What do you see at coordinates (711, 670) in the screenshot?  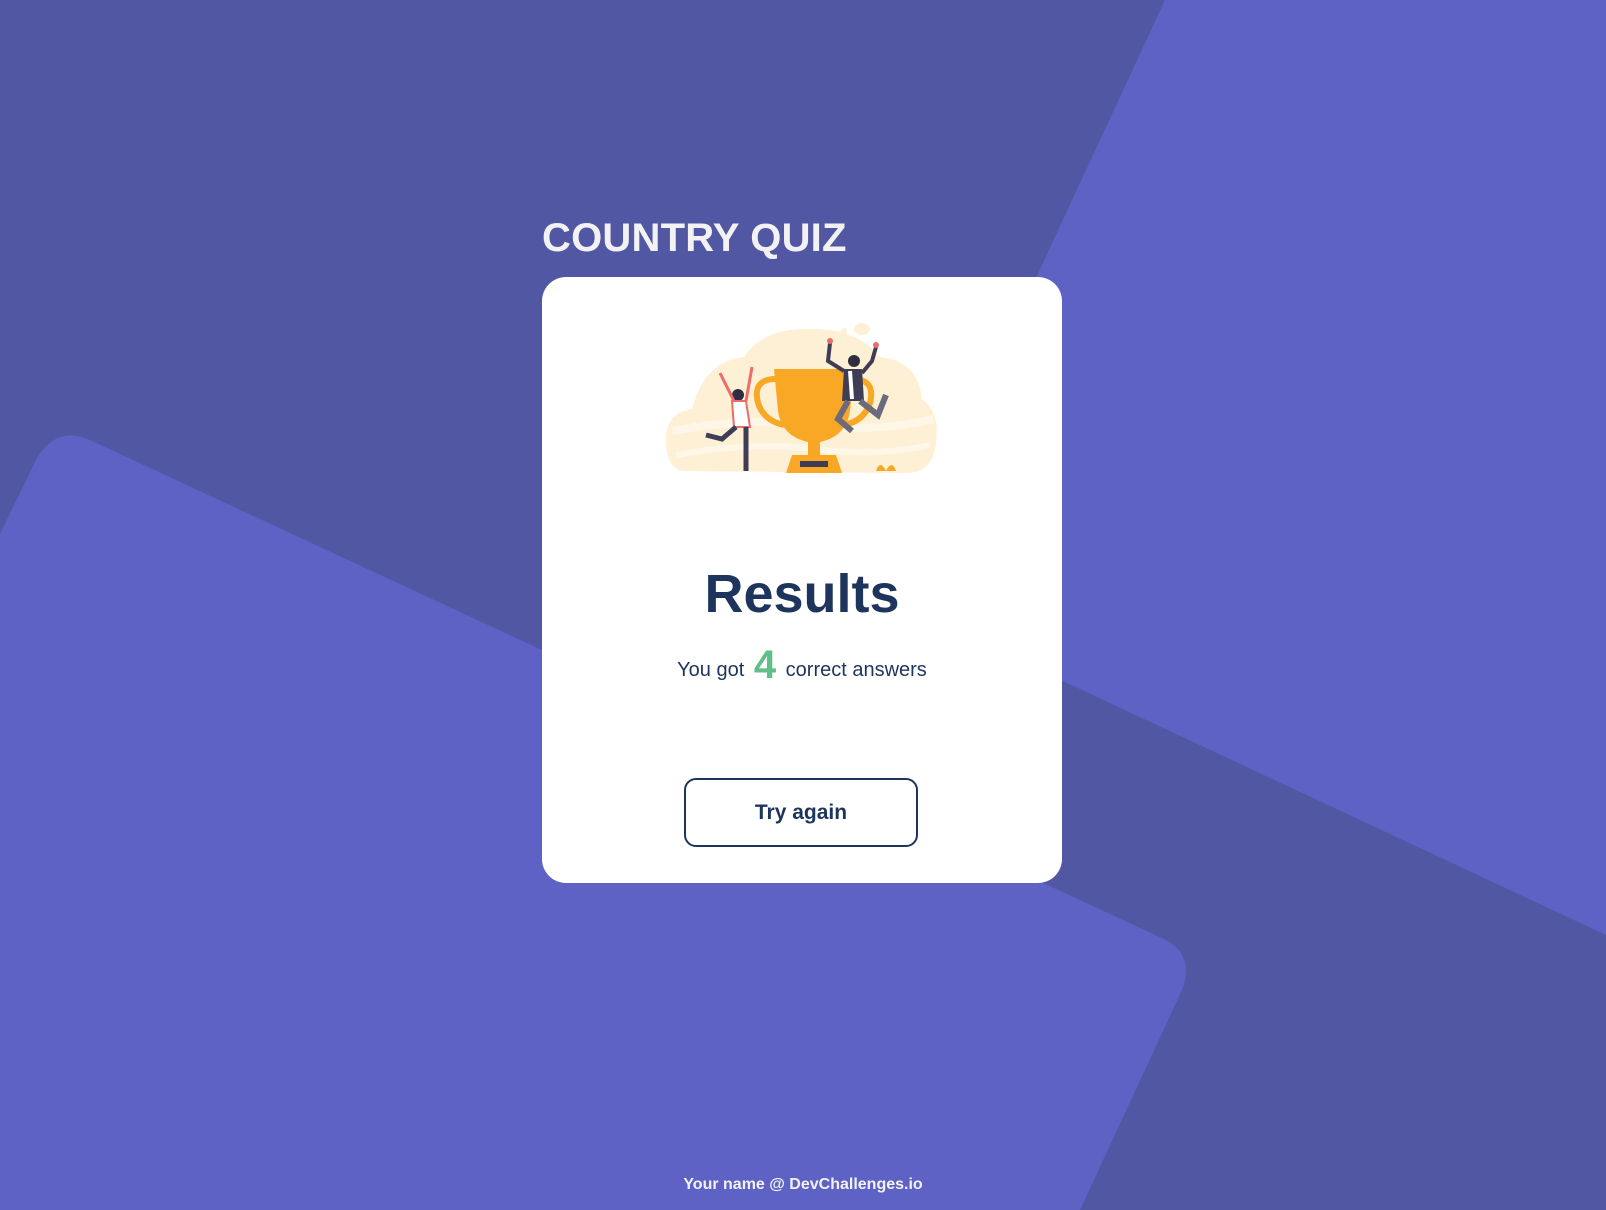 I see `score-prefix: You got` at bounding box center [711, 670].